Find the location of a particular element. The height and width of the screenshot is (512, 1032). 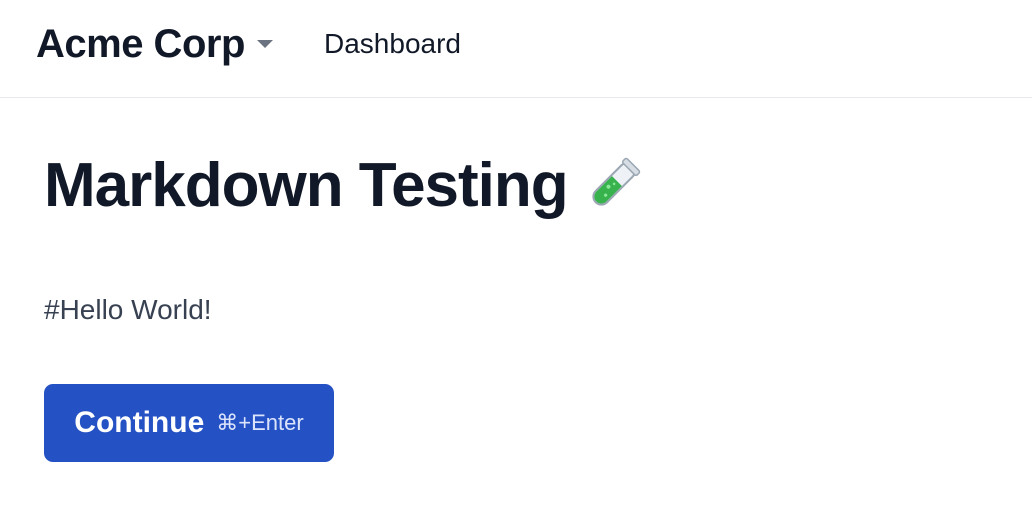

continue-button: Continue ⌘+Enter is located at coordinates (189, 423).